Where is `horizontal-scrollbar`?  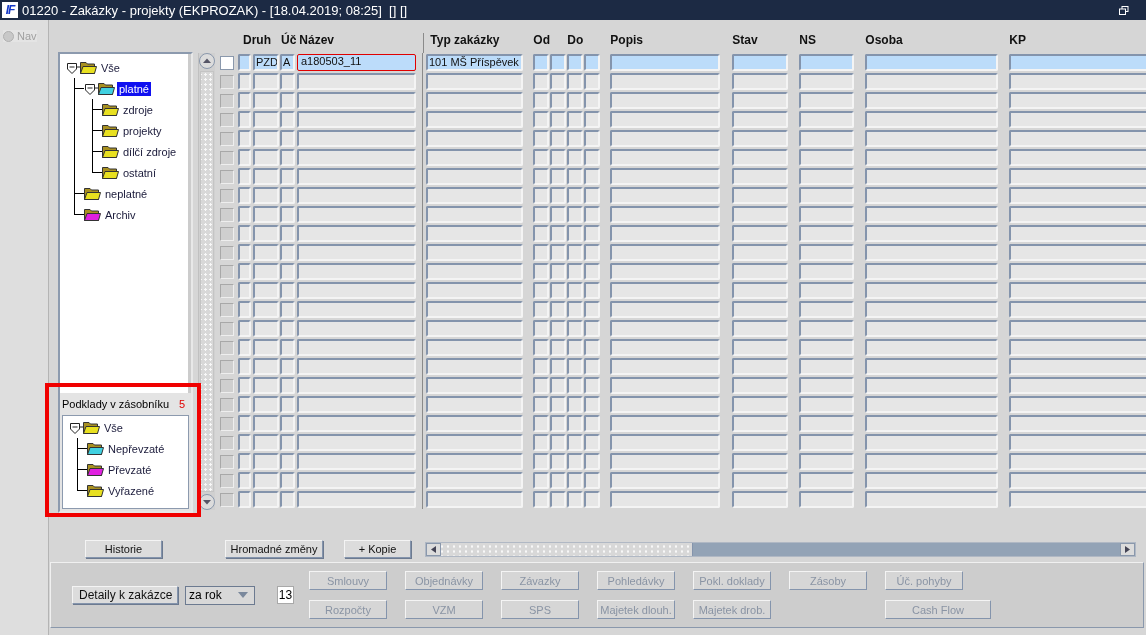
horizontal-scrollbar is located at coordinates (780, 549).